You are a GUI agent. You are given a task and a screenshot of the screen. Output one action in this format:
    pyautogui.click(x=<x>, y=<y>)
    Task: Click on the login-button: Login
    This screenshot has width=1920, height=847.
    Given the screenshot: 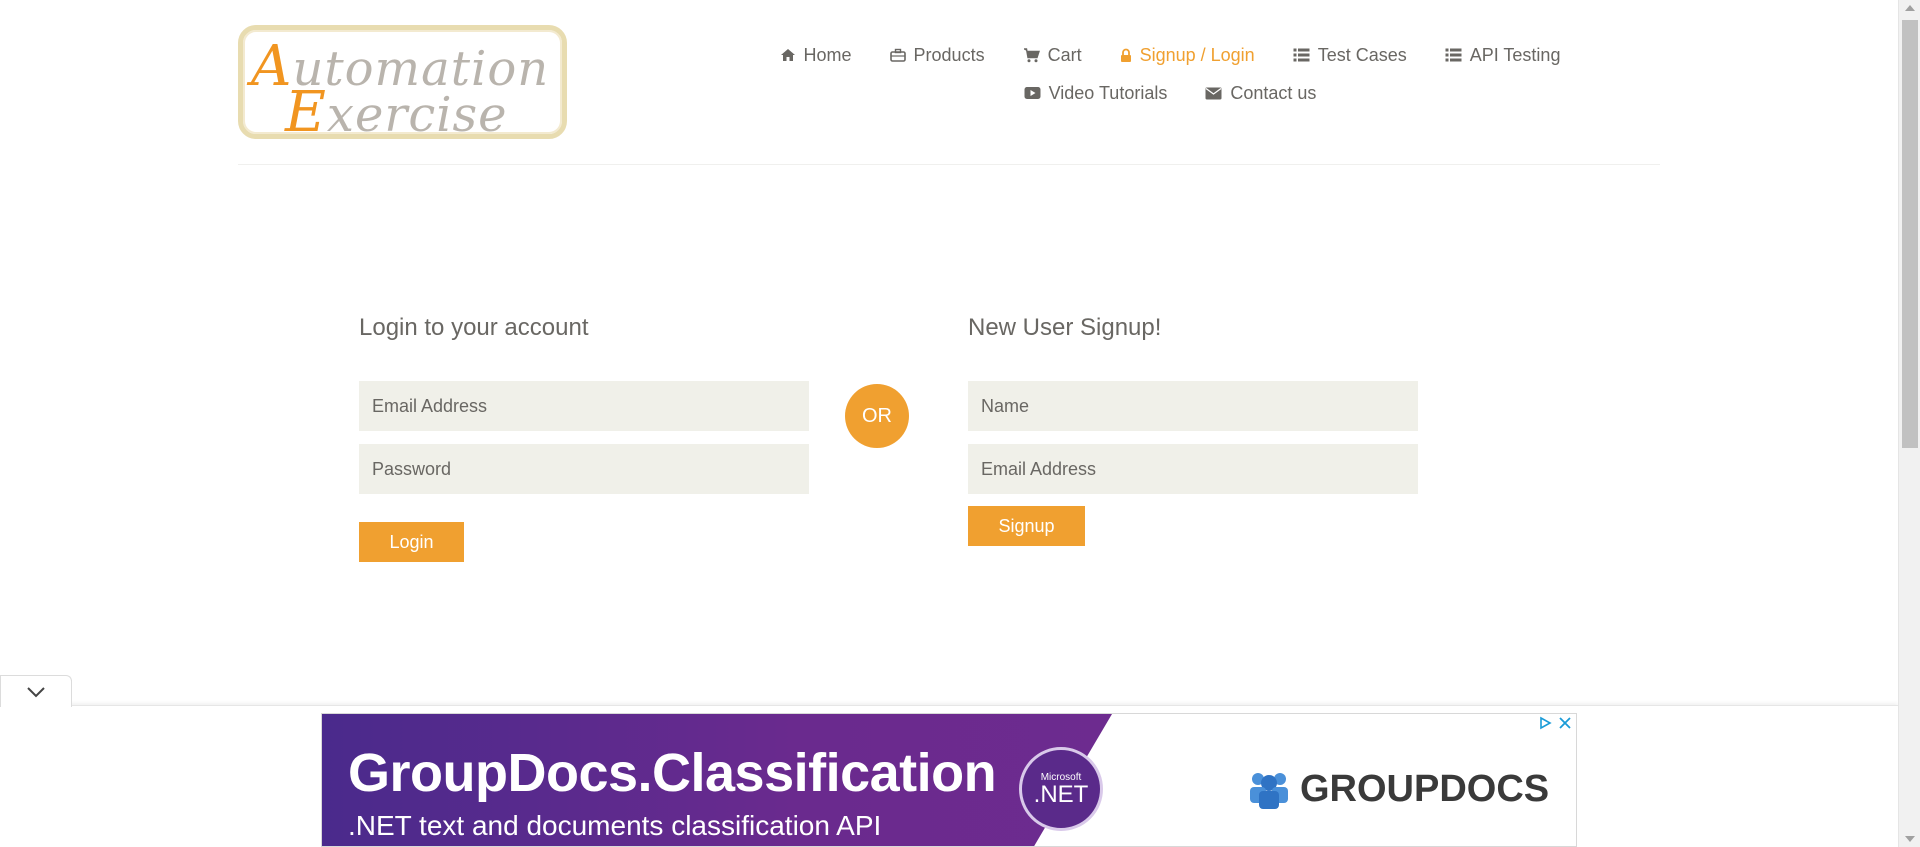 What is the action you would take?
    pyautogui.click(x=411, y=542)
    